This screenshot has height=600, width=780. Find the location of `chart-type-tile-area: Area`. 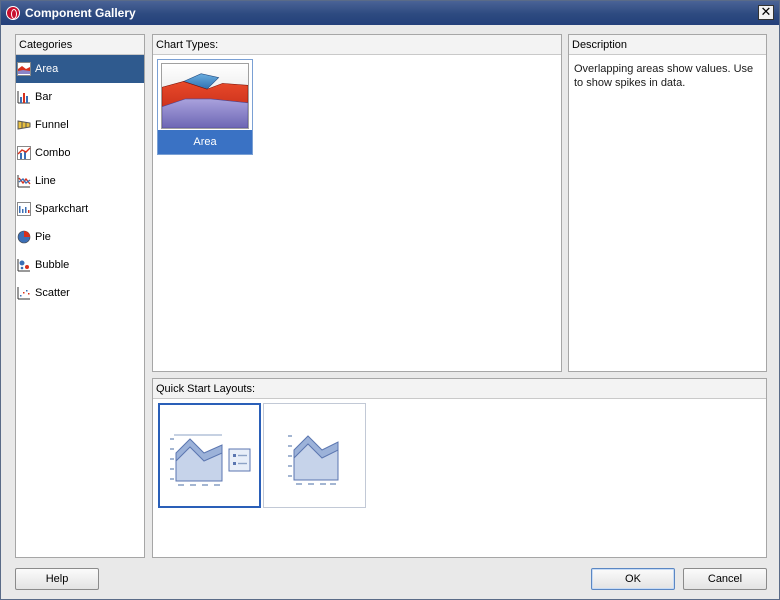

chart-type-tile-area: Area is located at coordinates (205, 107).